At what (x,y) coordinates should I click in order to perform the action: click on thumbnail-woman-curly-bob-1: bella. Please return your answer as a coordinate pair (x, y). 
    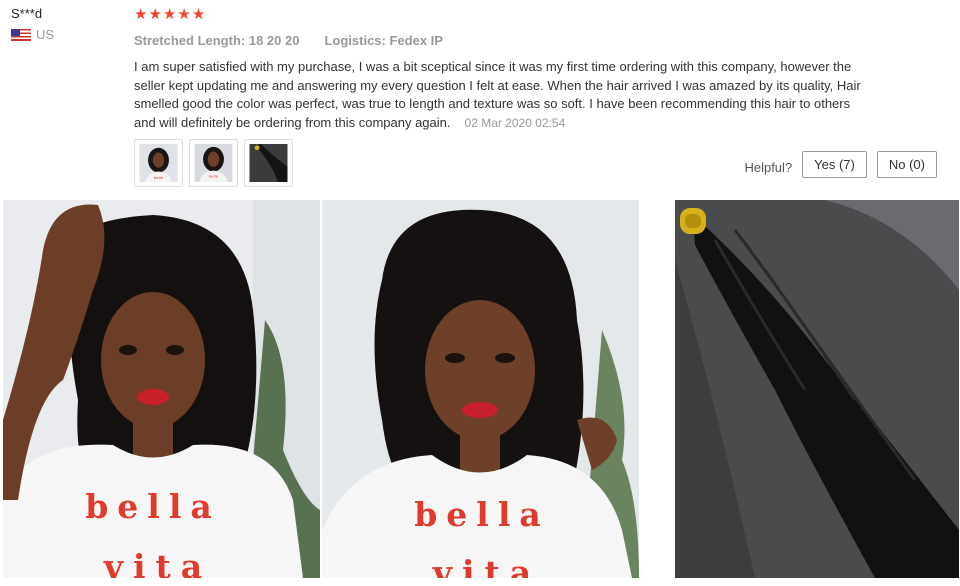
    Looking at the image, I should click on (158, 163).